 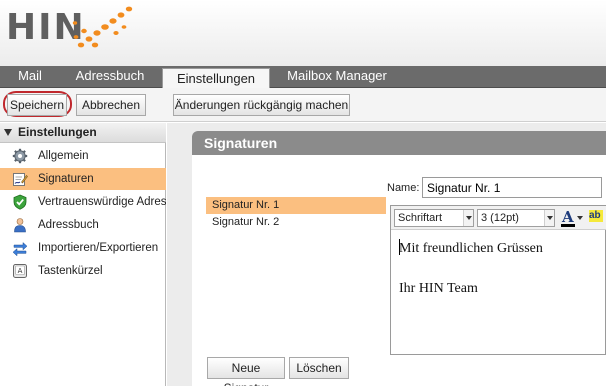 I want to click on import-export-icon, so click(x=20, y=248).